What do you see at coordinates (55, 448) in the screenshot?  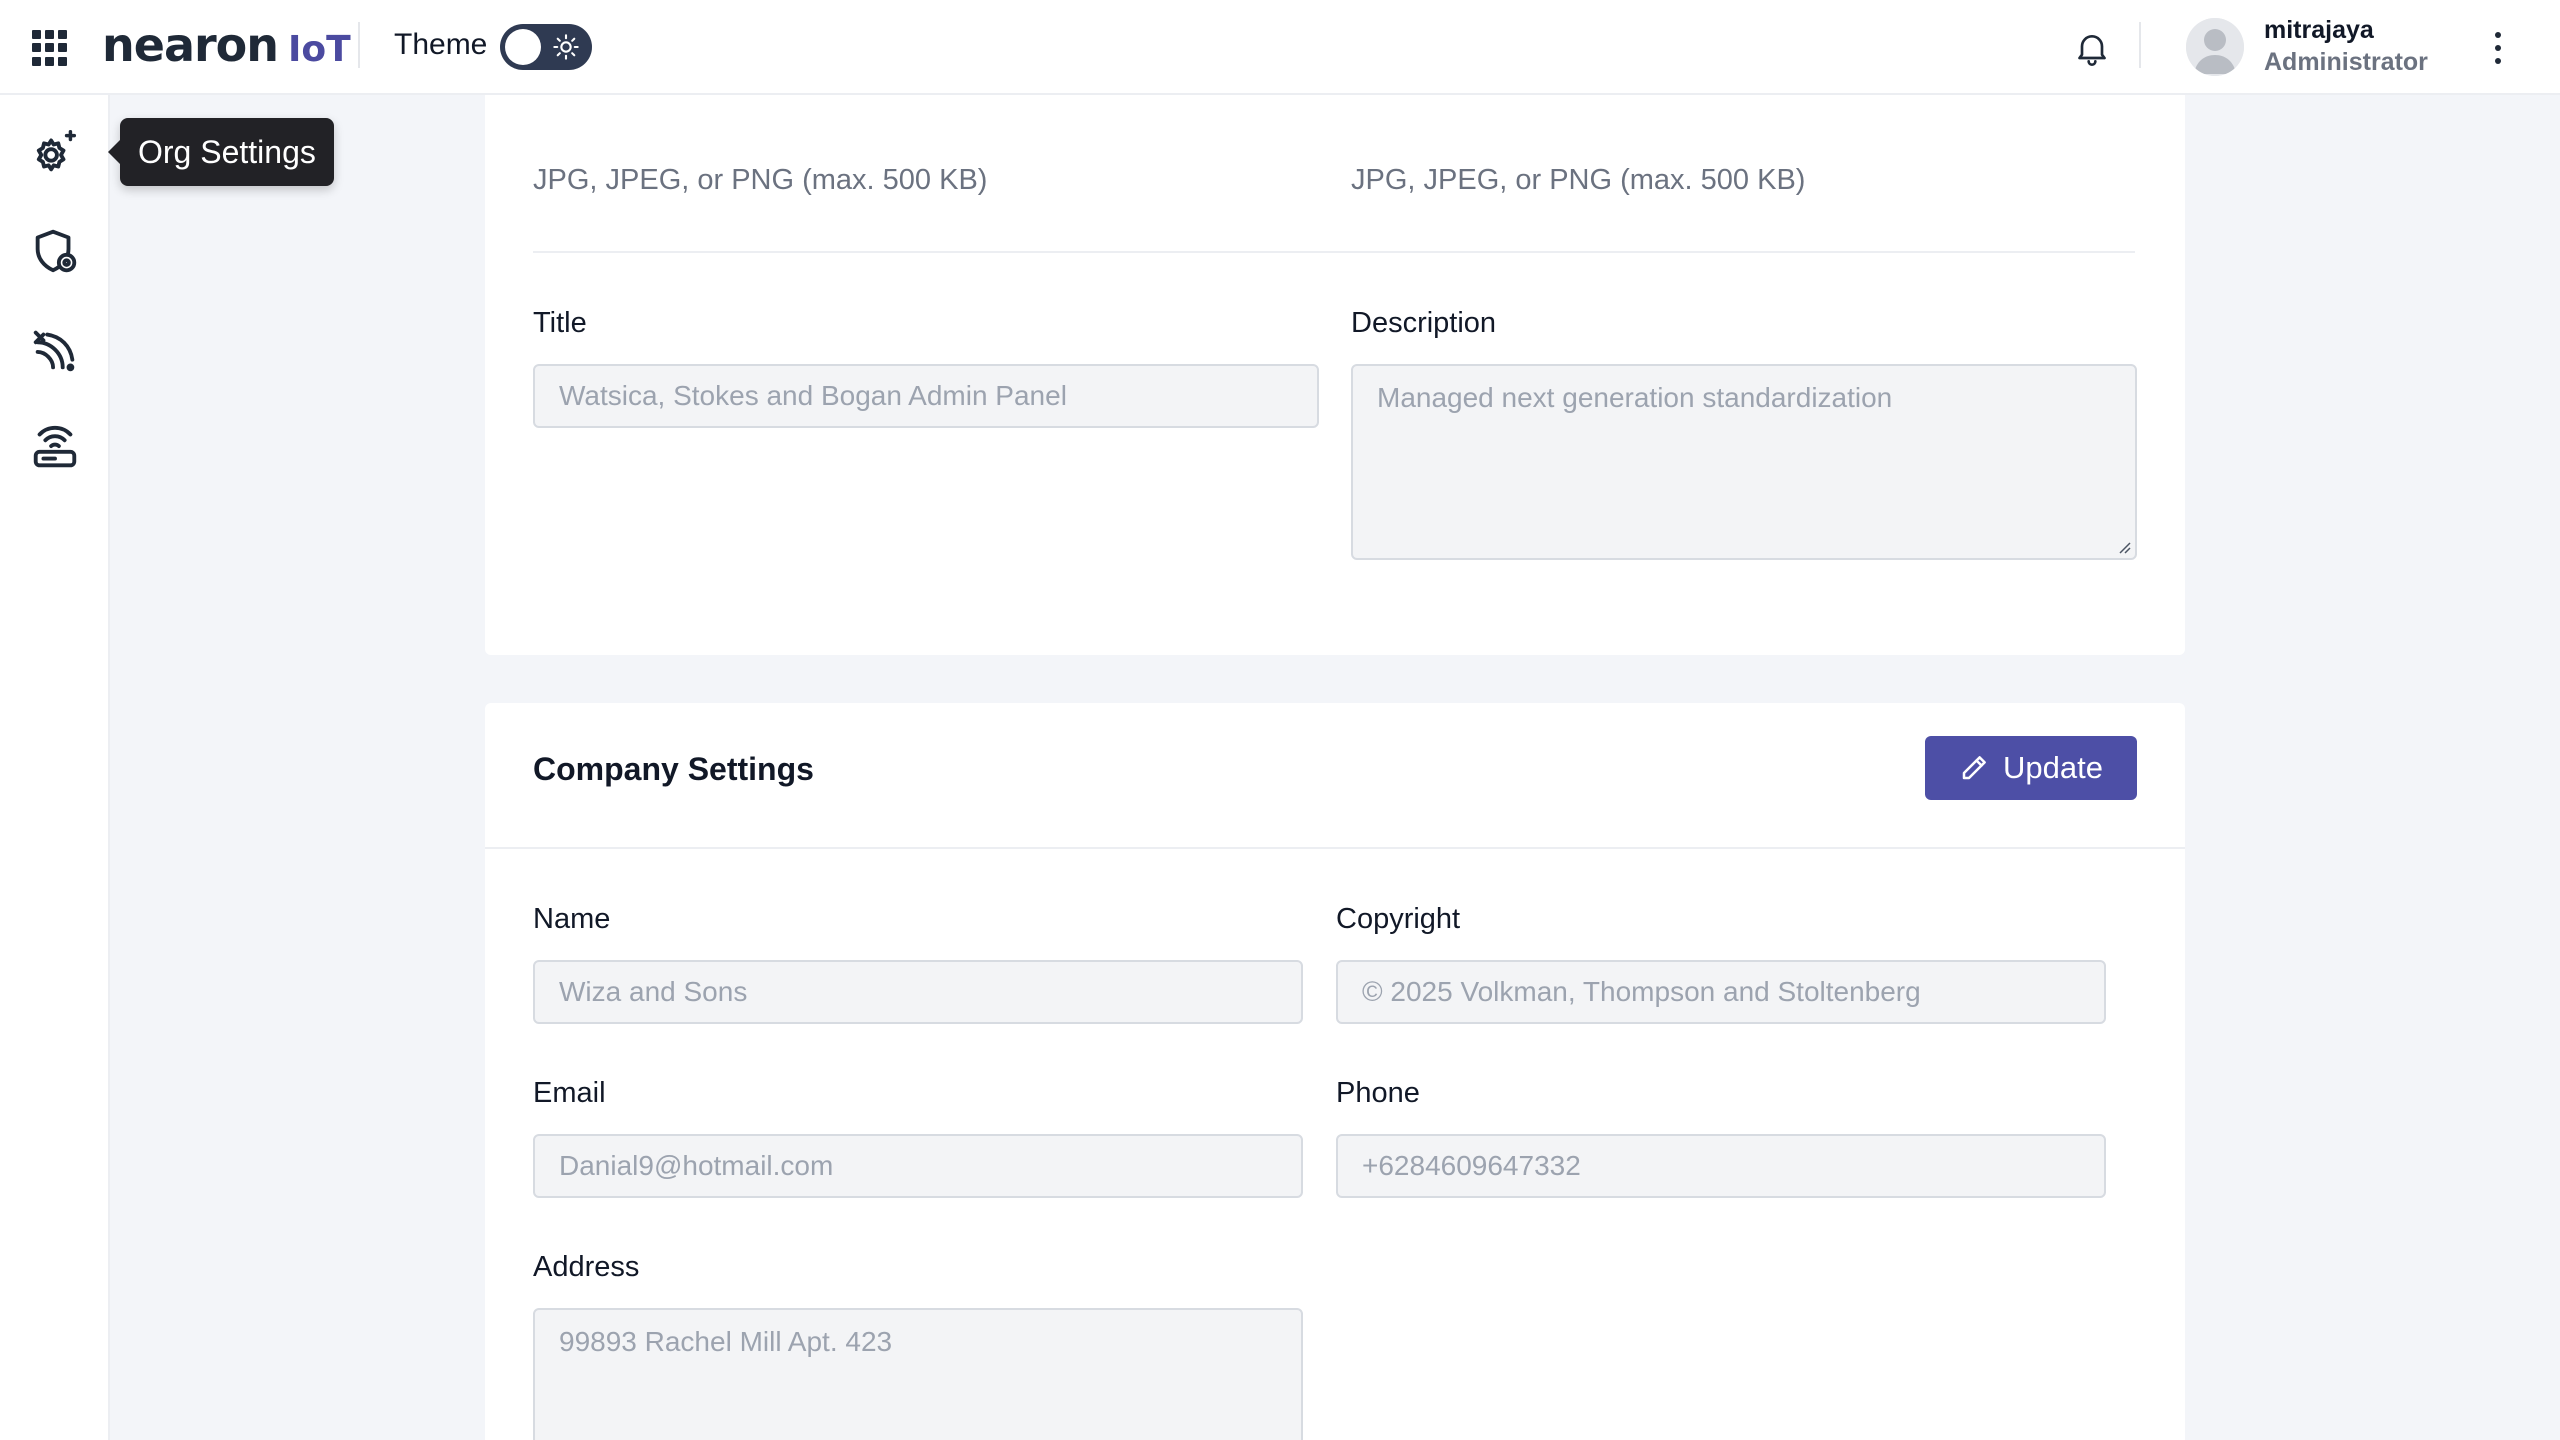 I see `router-wifi-icon` at bounding box center [55, 448].